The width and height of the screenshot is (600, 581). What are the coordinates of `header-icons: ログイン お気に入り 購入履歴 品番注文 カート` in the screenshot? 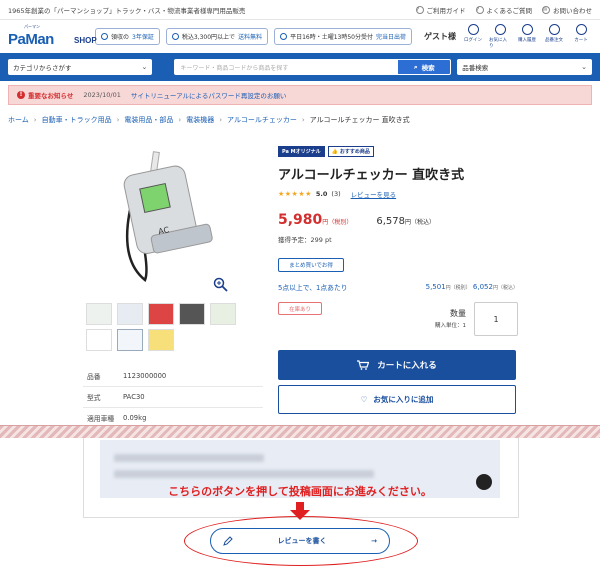 It's located at (527, 36).